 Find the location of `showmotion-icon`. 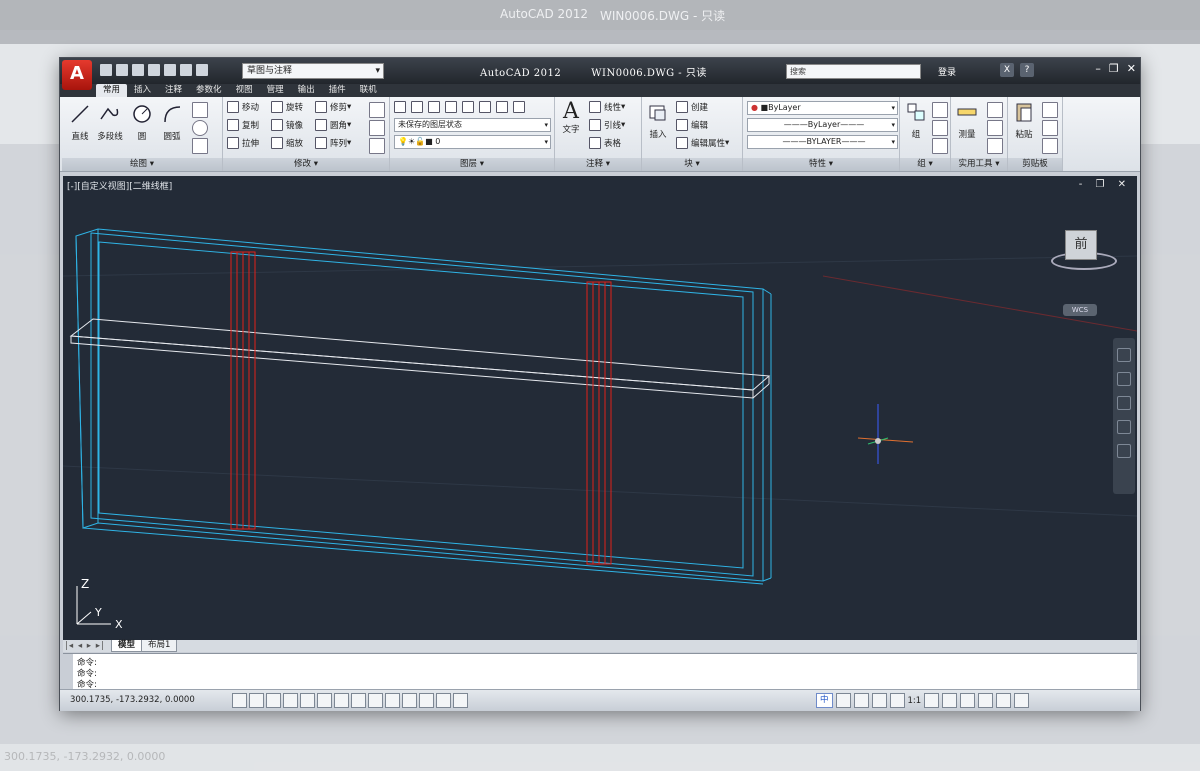

showmotion-icon is located at coordinates (1124, 451).